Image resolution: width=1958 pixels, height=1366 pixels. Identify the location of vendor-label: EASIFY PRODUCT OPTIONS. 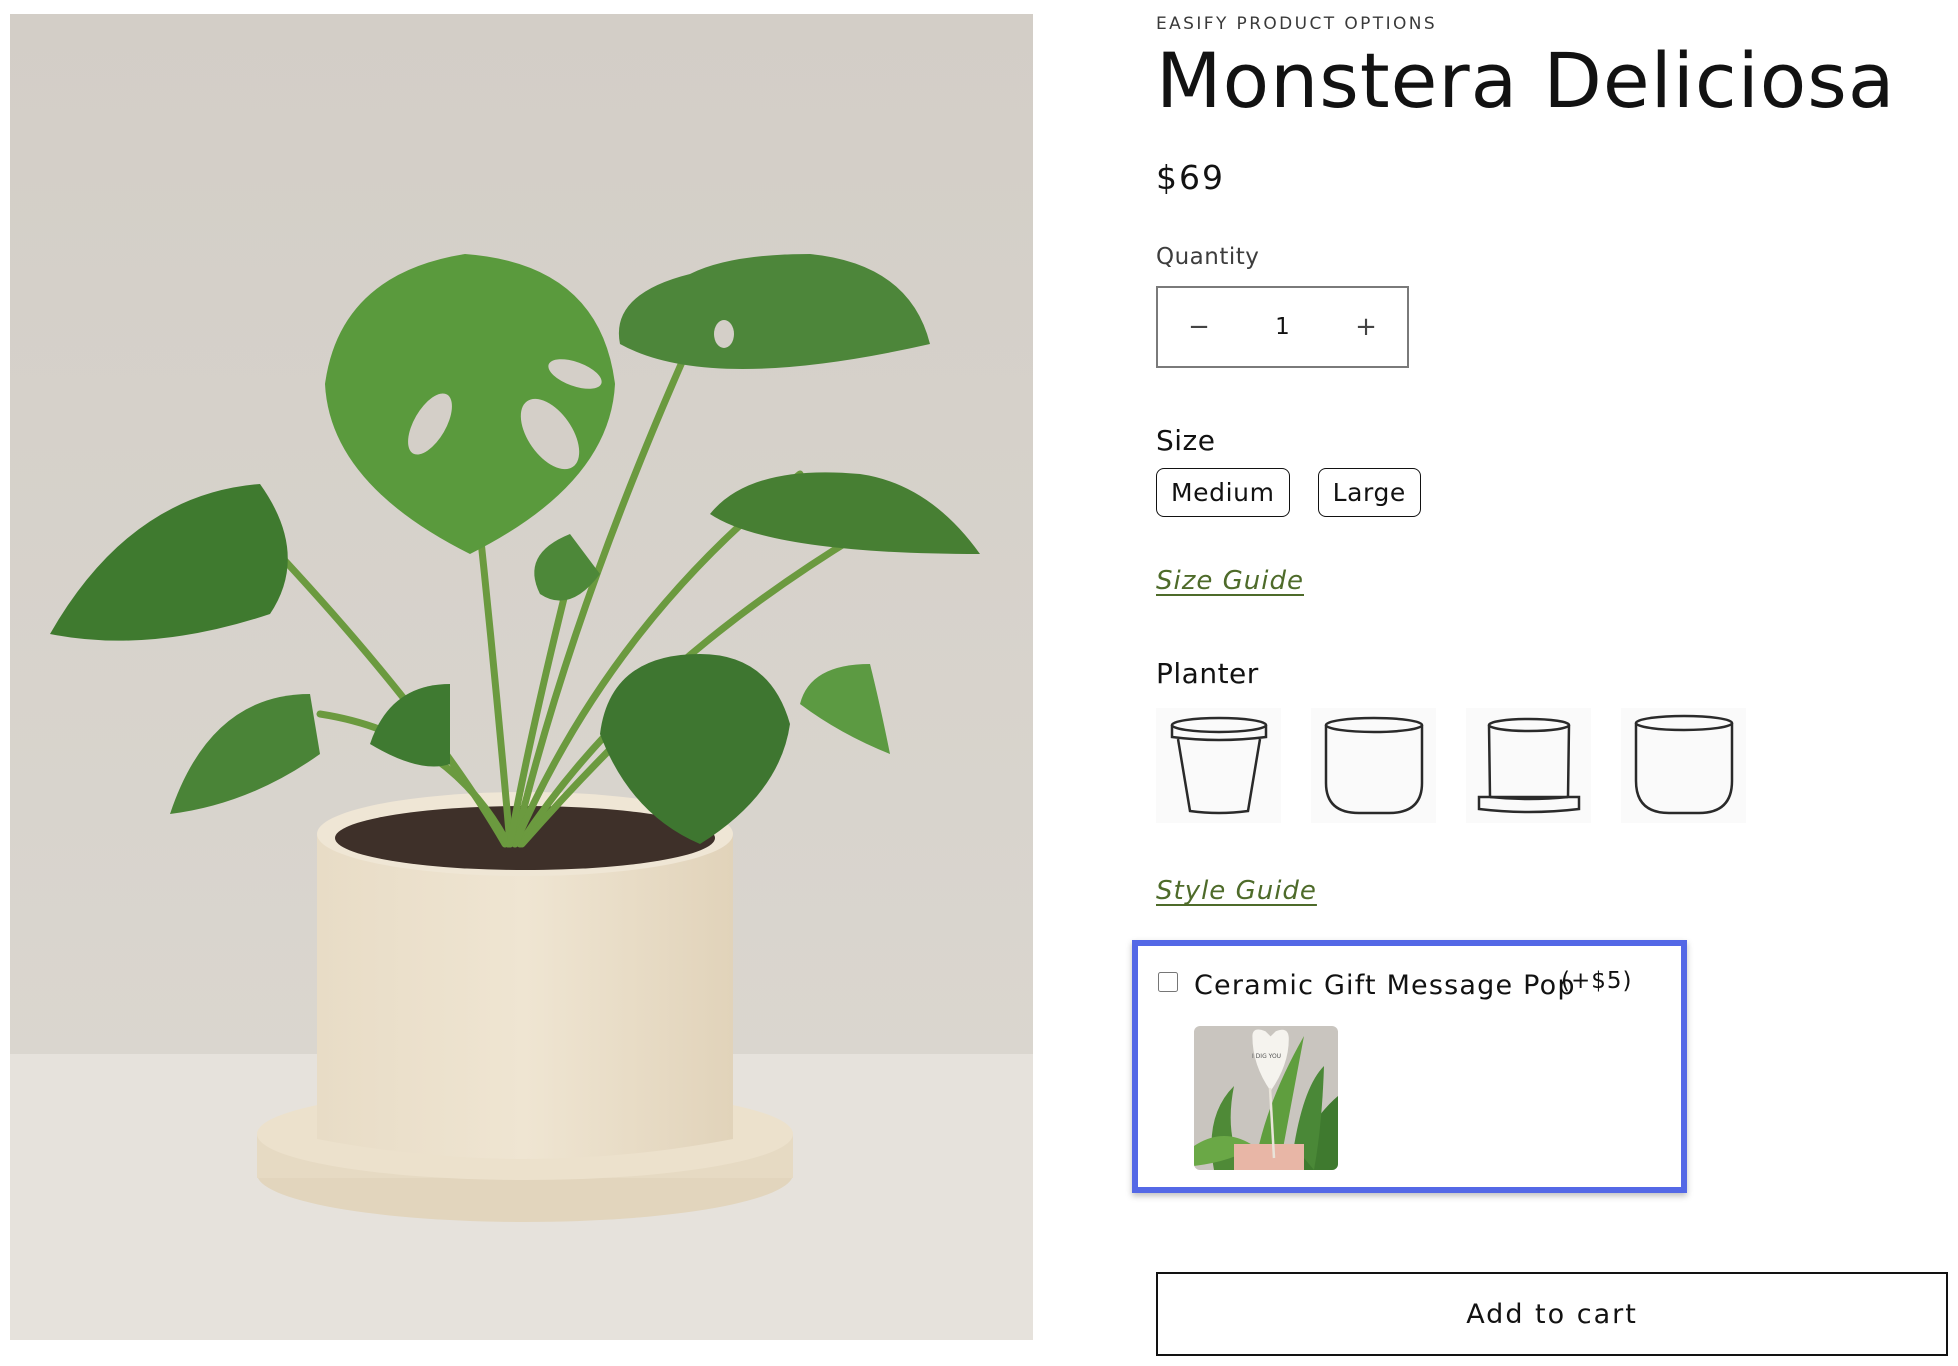
(1297, 24).